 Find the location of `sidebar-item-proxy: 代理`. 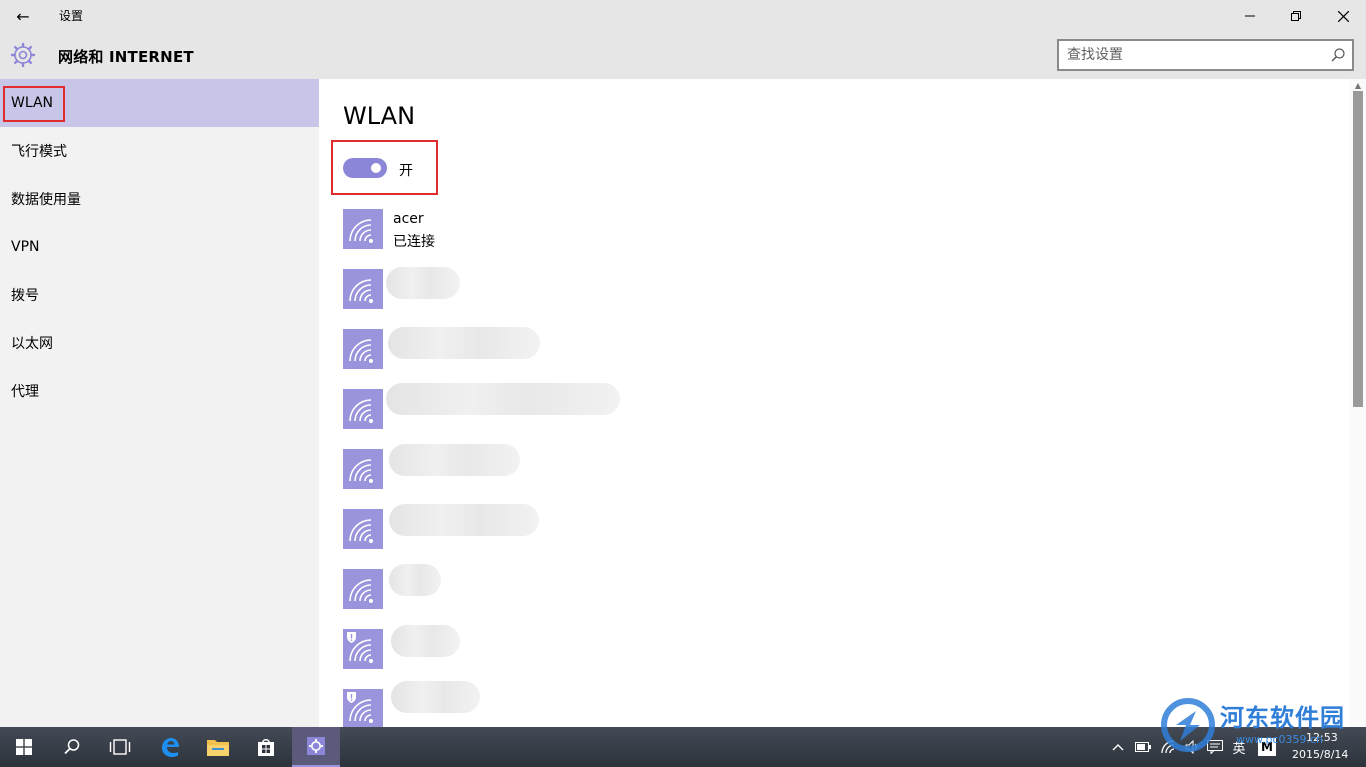

sidebar-item-proxy: 代理 is located at coordinates (159, 391).